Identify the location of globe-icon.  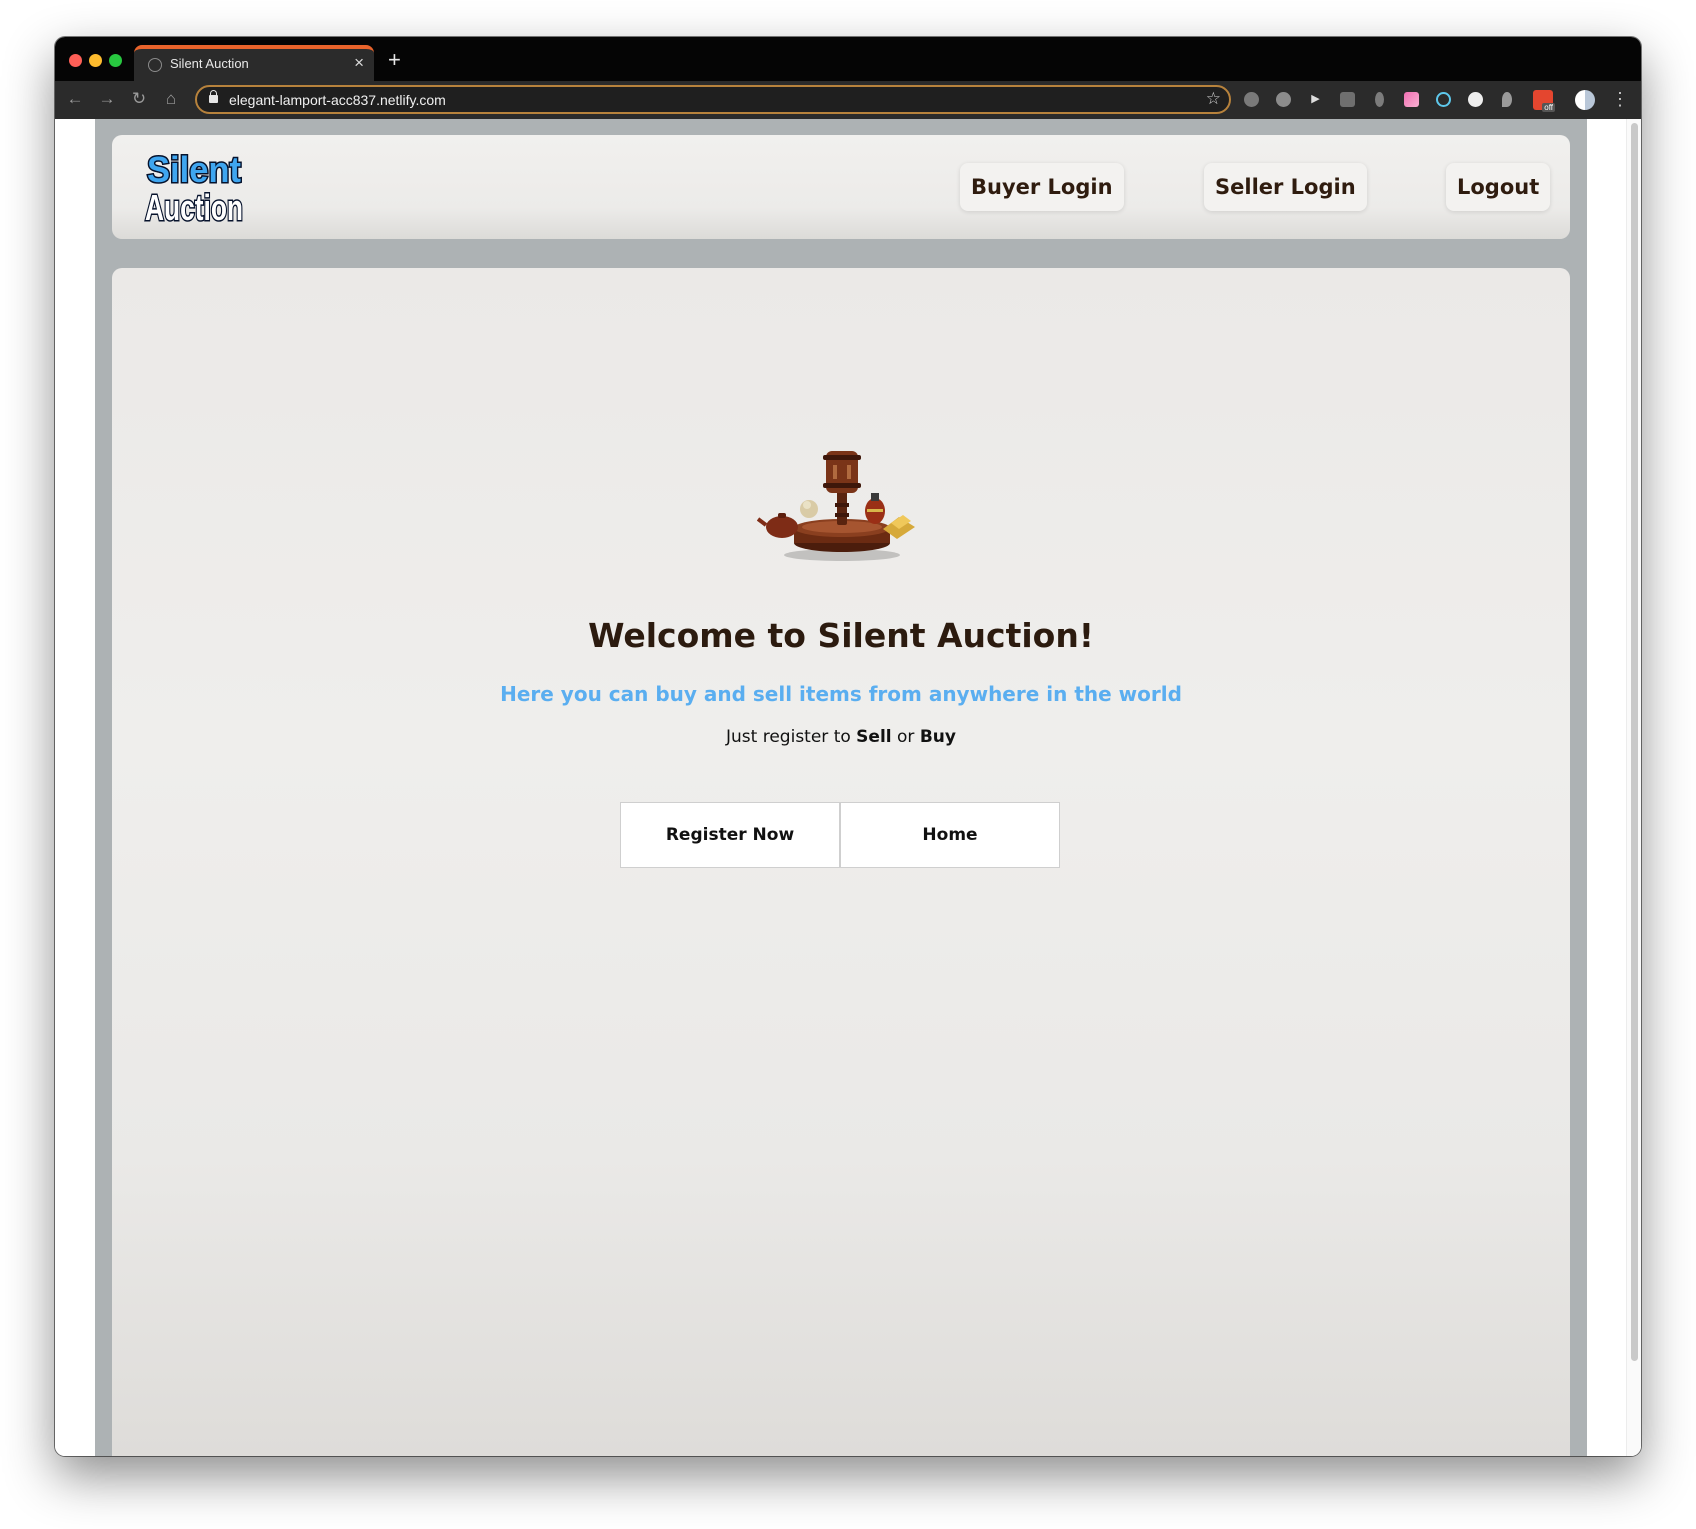
(155, 65).